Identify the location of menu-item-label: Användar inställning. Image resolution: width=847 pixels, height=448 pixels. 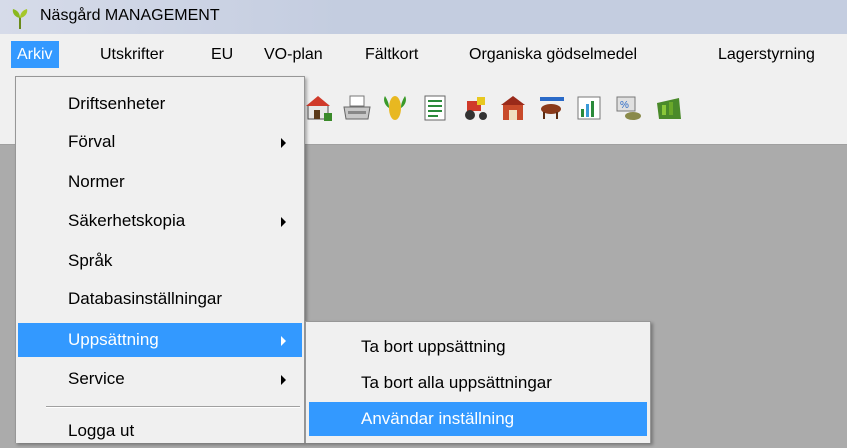
(438, 418).